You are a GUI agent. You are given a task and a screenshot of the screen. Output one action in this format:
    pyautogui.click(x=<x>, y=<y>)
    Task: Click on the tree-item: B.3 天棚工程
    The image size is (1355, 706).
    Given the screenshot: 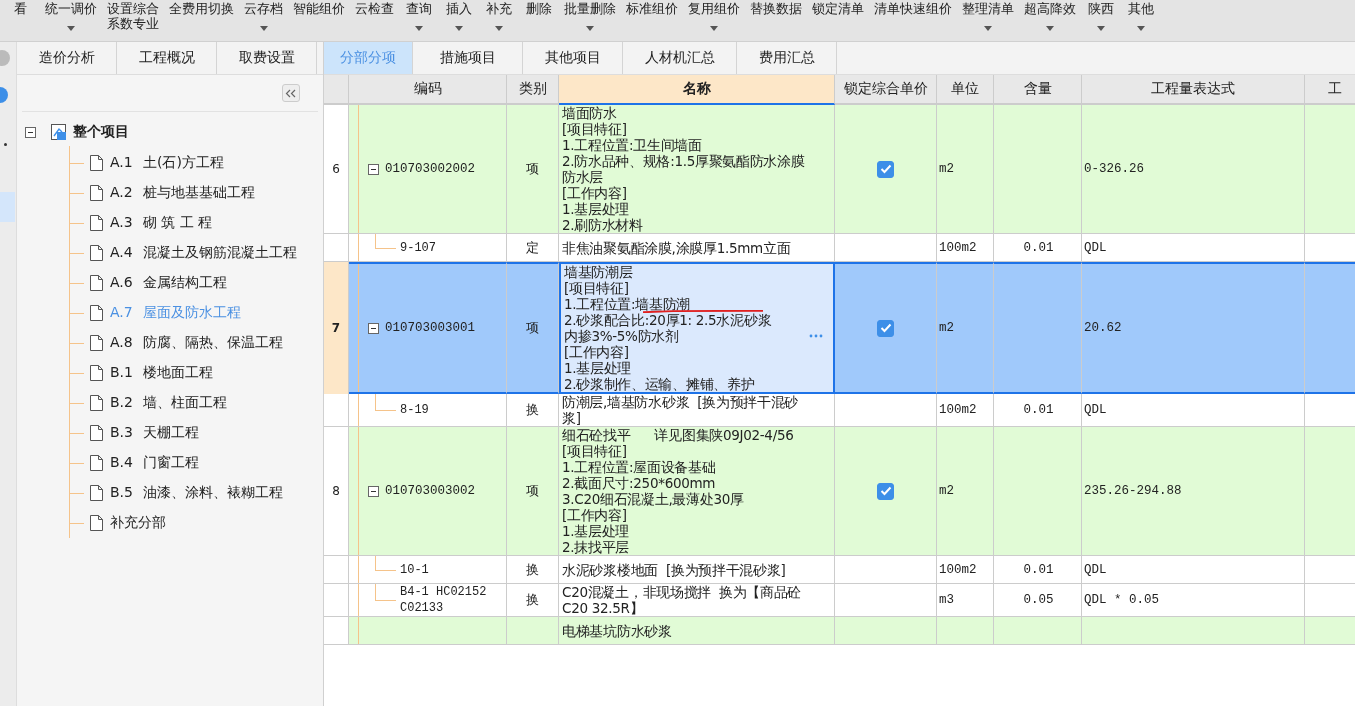 What is the action you would take?
    pyautogui.click(x=154, y=433)
    